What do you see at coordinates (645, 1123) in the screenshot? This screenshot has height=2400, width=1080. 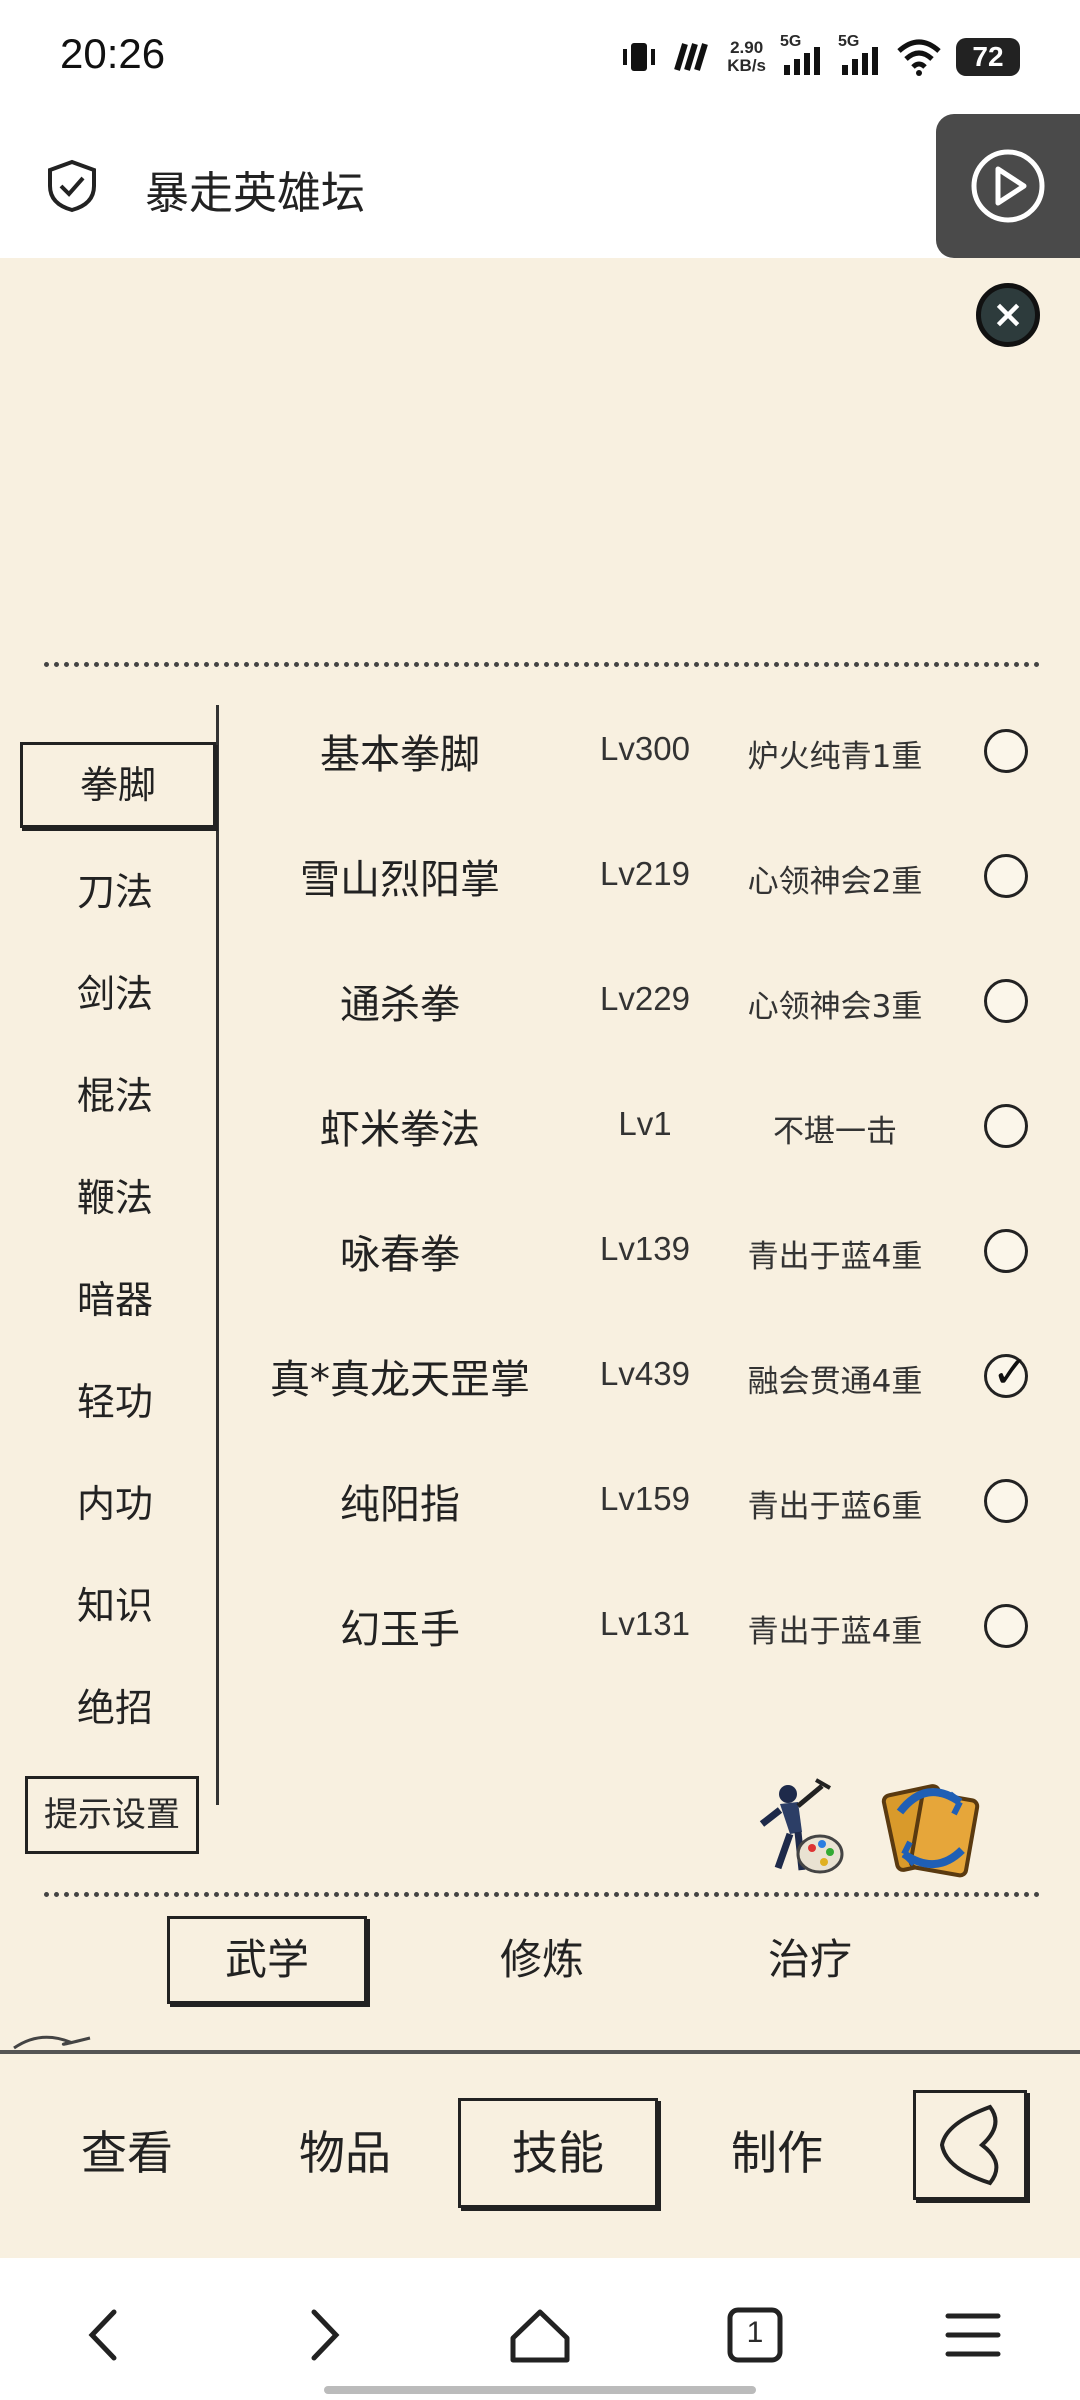 I see `skill-level: Lv1` at bounding box center [645, 1123].